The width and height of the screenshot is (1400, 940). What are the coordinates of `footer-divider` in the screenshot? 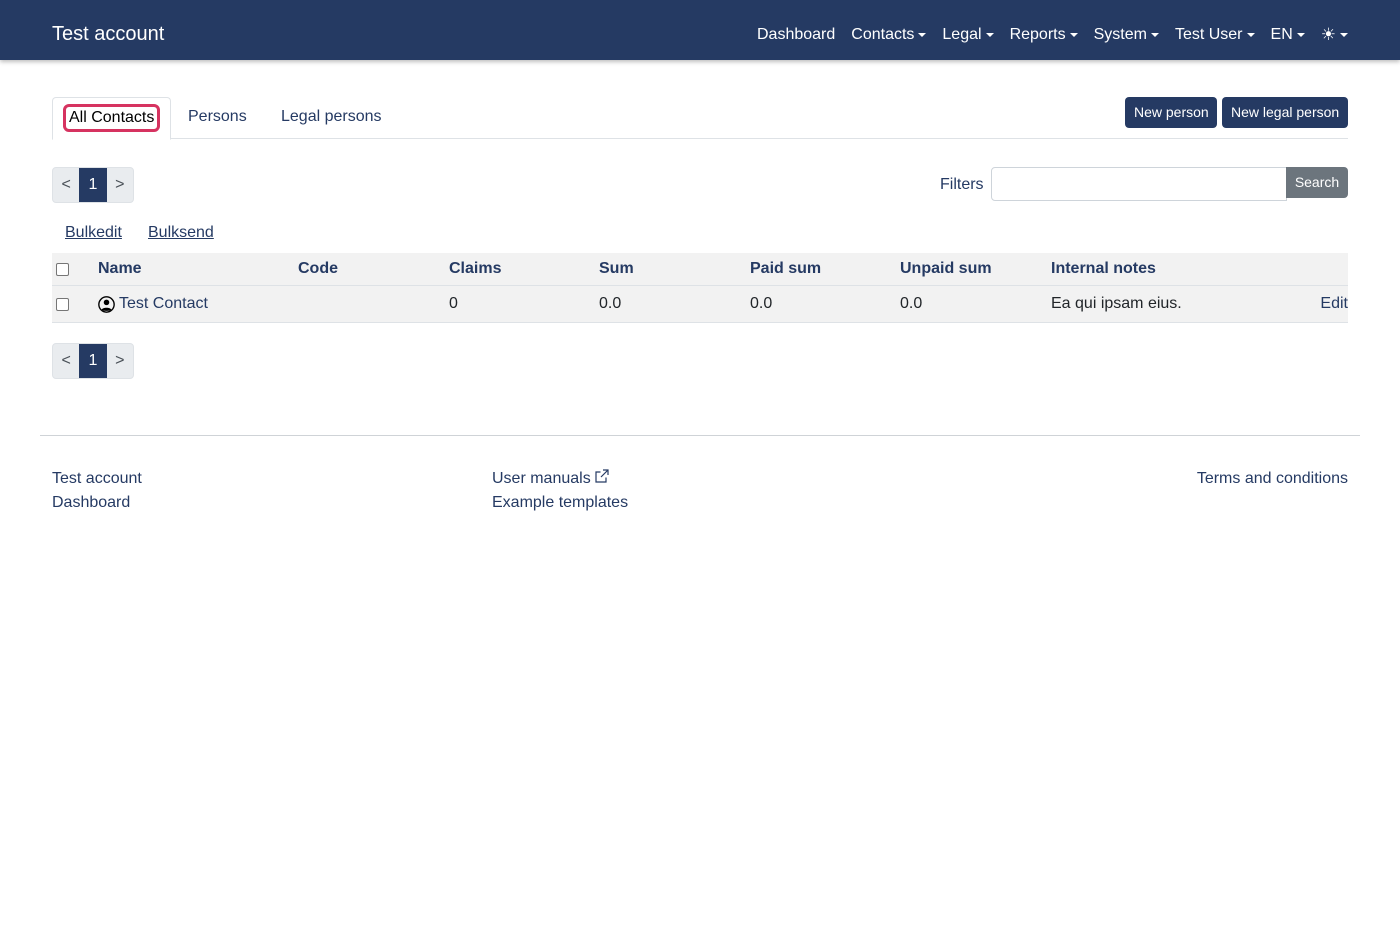 It's located at (700, 435).